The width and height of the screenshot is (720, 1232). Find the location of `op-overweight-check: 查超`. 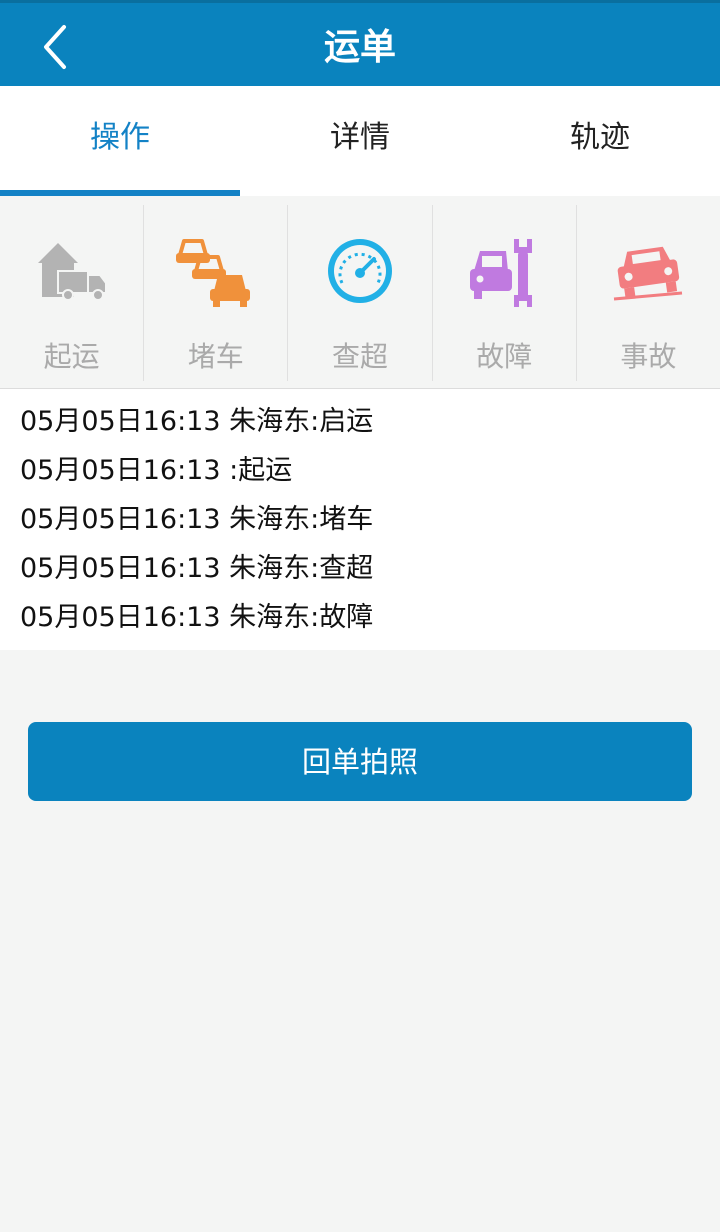

op-overweight-check: 查超 is located at coordinates (360, 293).